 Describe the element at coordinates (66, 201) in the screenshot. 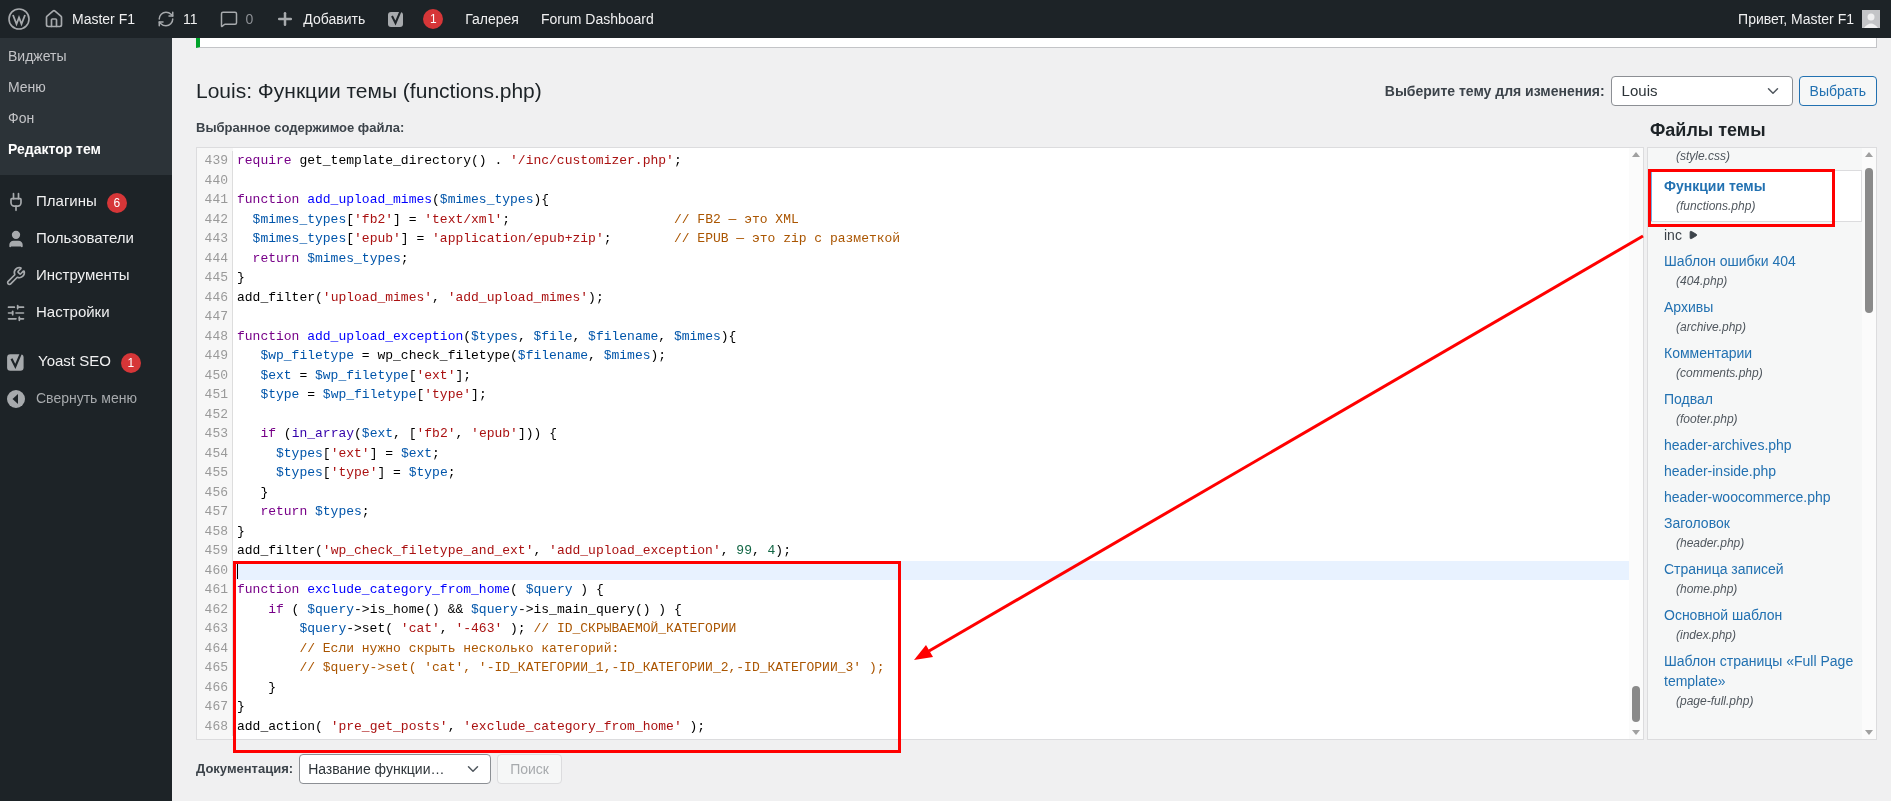

I see `menu-item: Плагины` at that location.